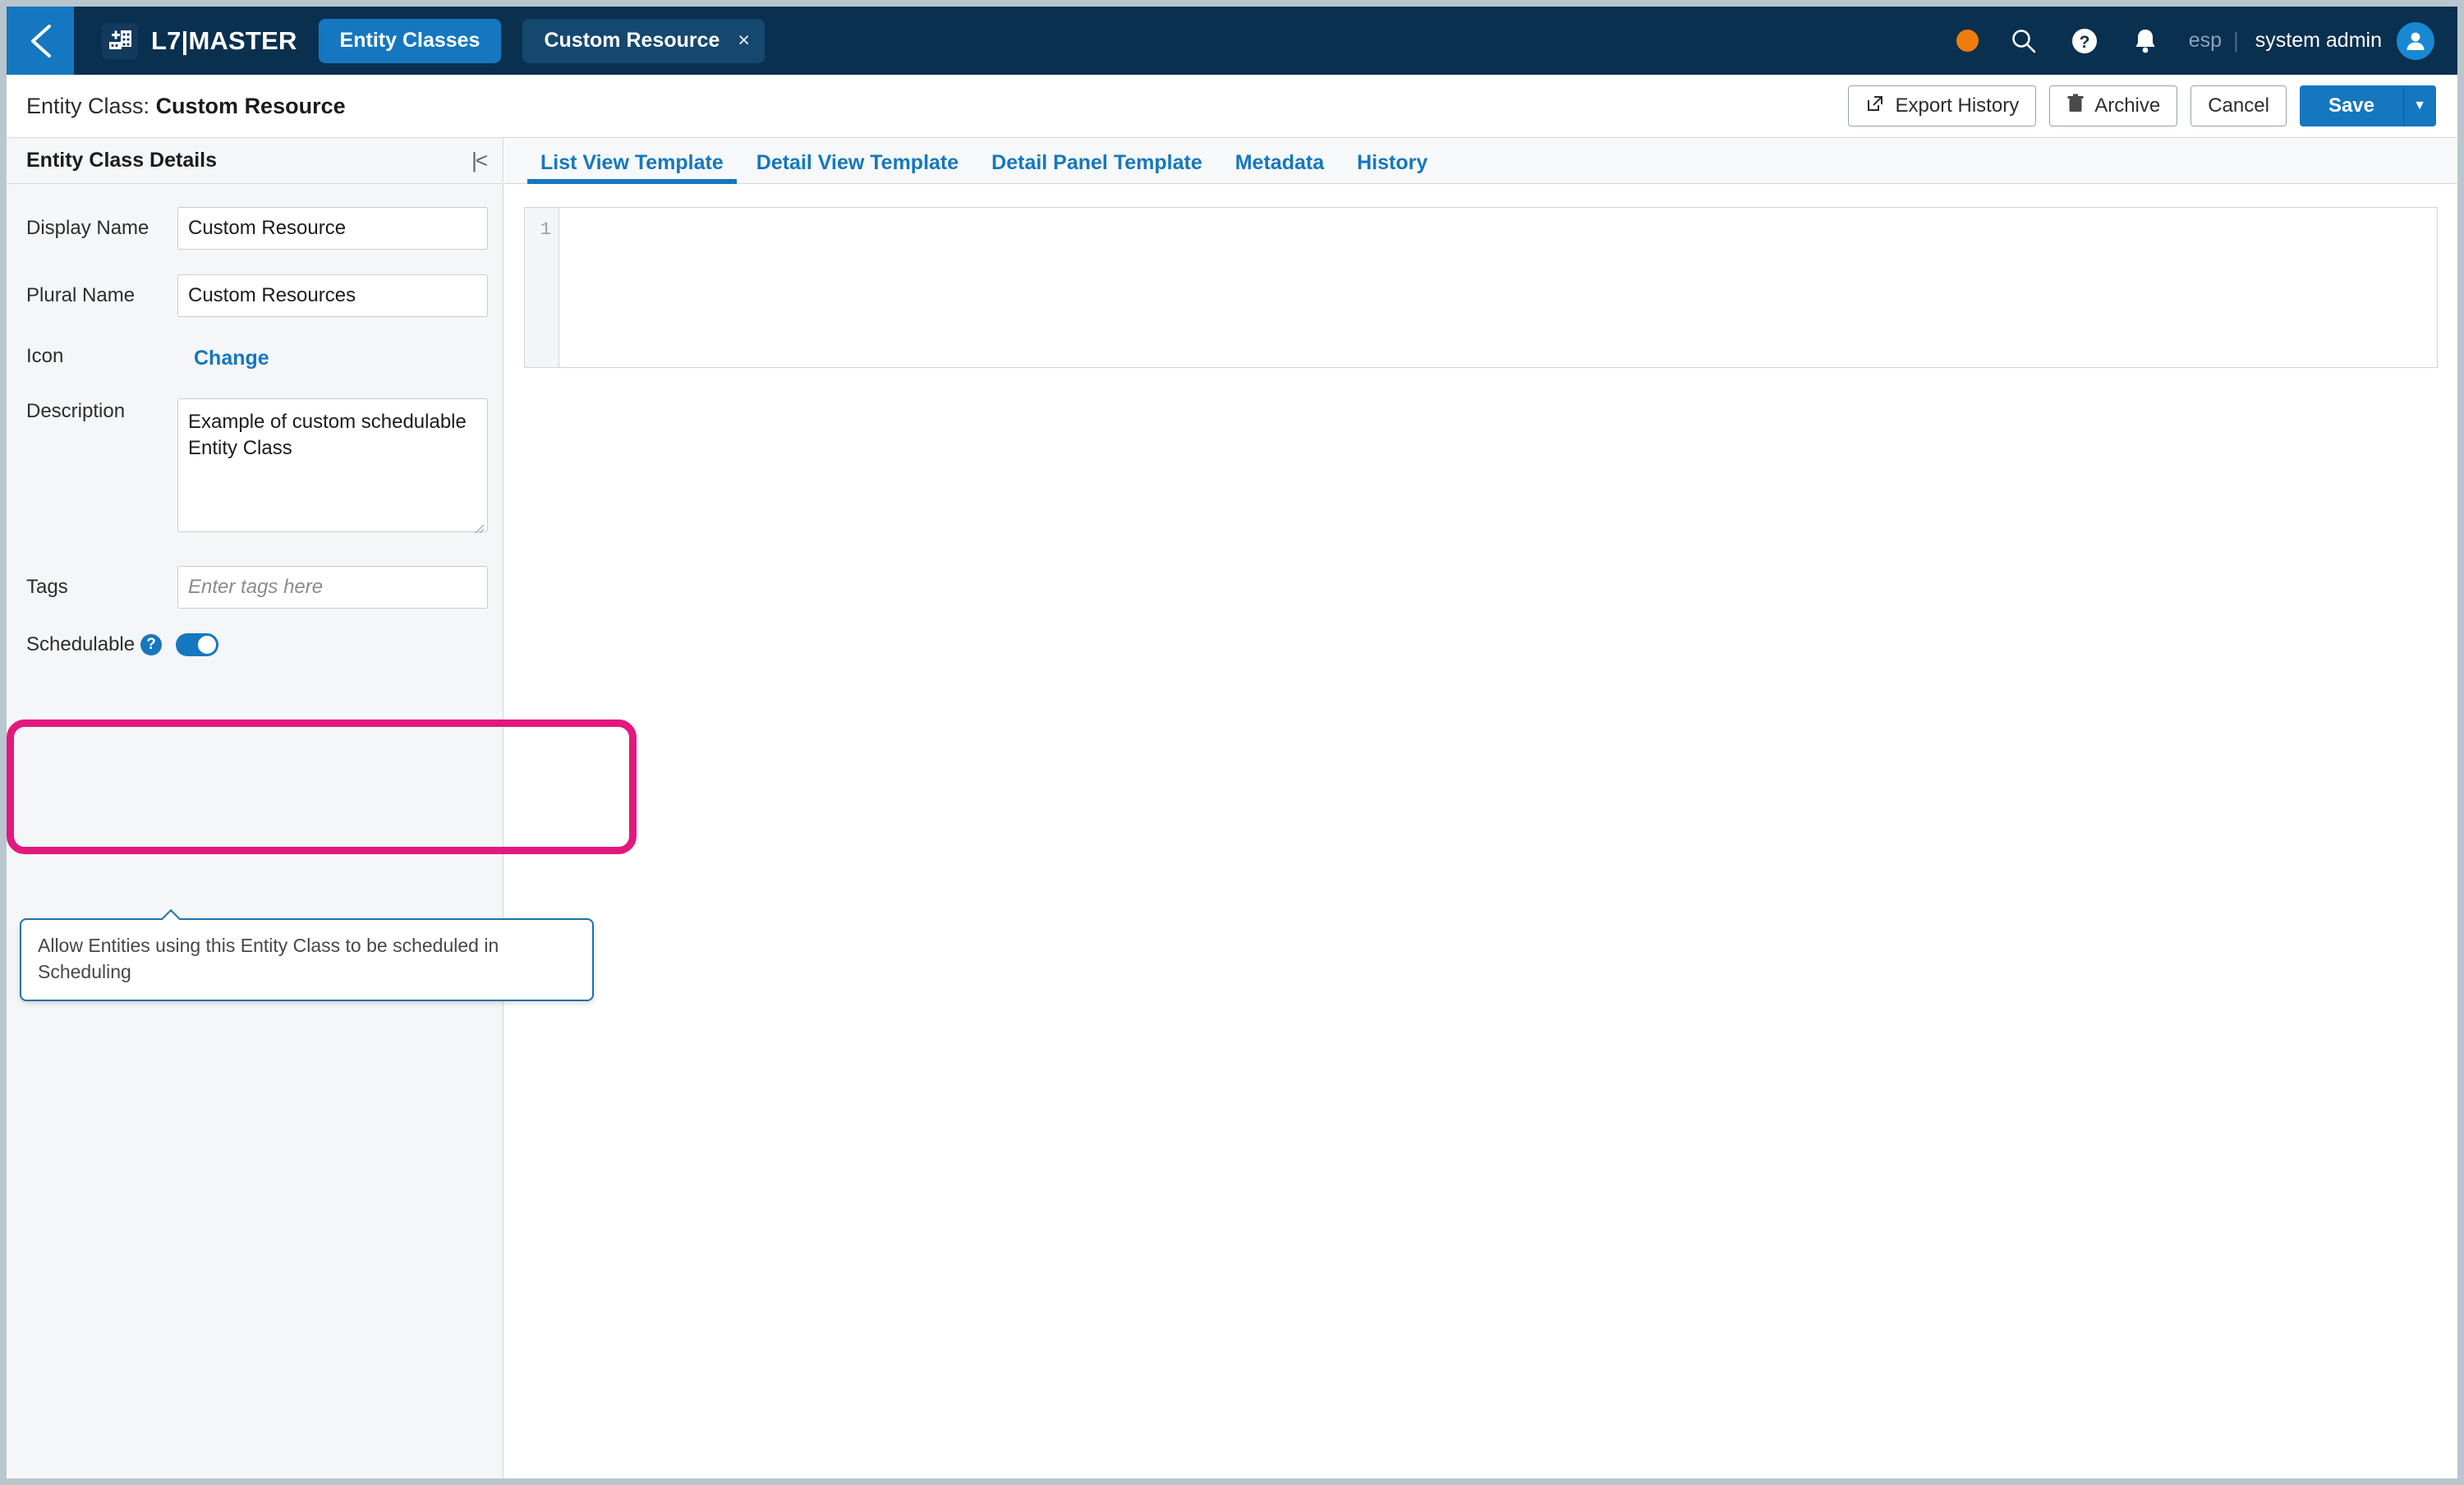 The width and height of the screenshot is (2464, 1485). I want to click on tab-label: Detail View Template, so click(857, 162).